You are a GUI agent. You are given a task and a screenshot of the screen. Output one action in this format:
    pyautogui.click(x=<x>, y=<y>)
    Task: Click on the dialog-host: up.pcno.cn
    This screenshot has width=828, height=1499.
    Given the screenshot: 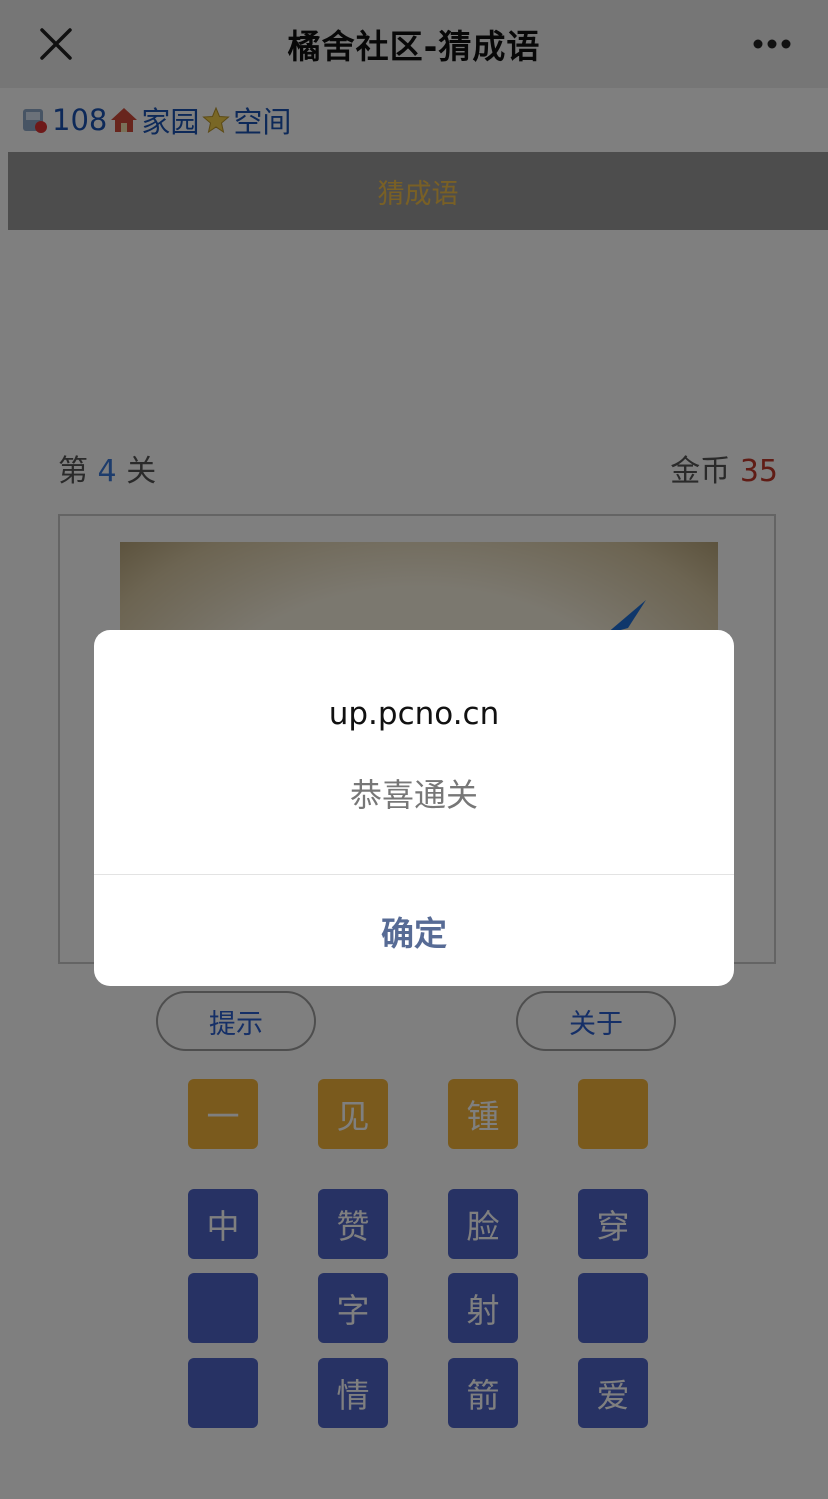 What is the action you would take?
    pyautogui.click(x=414, y=714)
    